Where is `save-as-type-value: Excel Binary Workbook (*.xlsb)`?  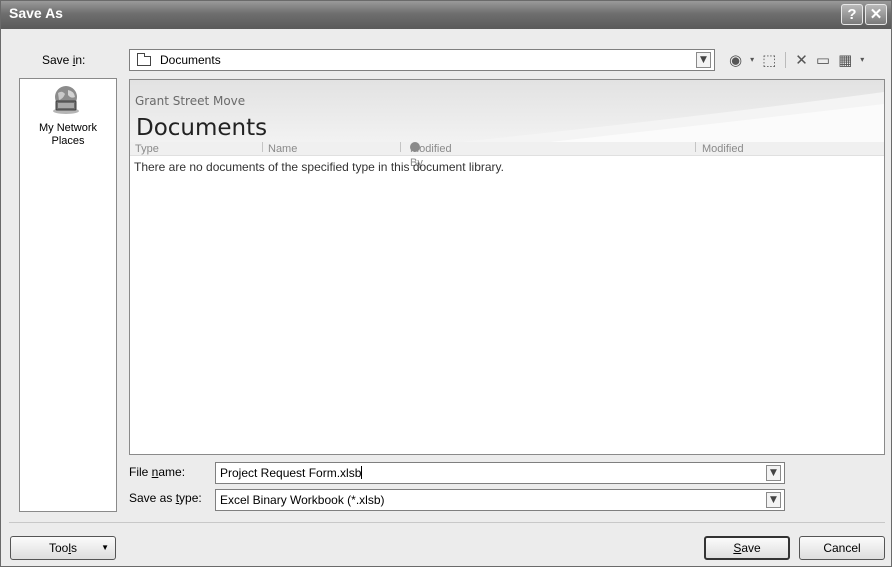 save-as-type-value: Excel Binary Workbook (*.xlsb) is located at coordinates (302, 500).